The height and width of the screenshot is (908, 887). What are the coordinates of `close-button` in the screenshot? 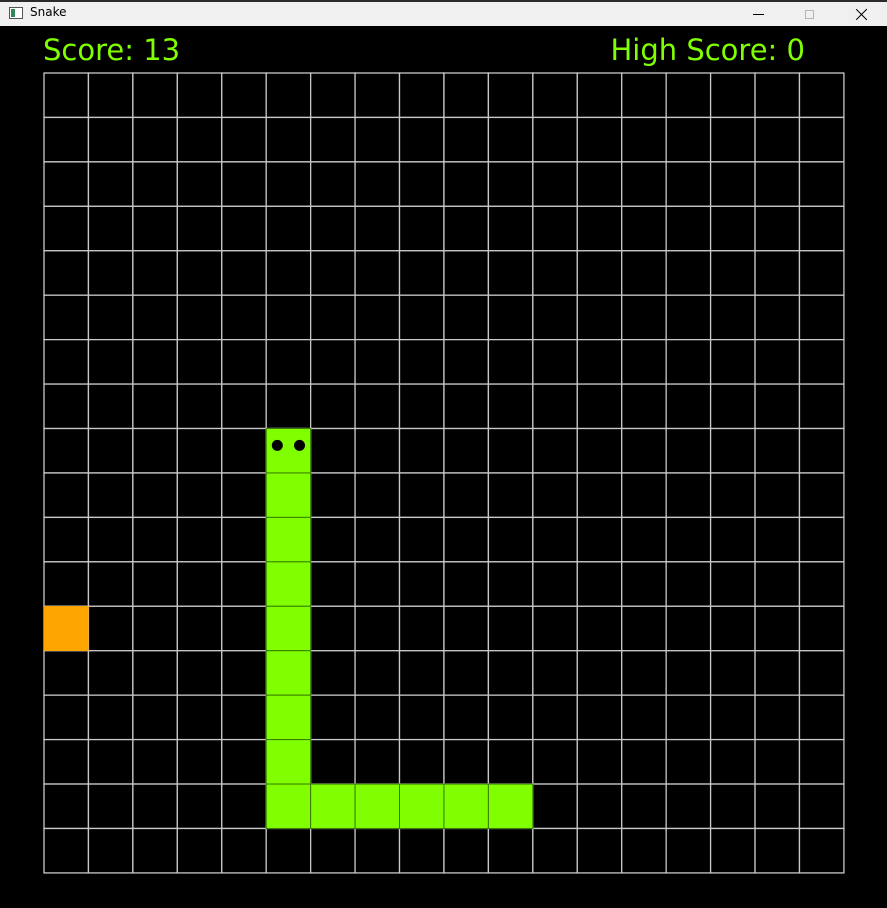 It's located at (861, 14).